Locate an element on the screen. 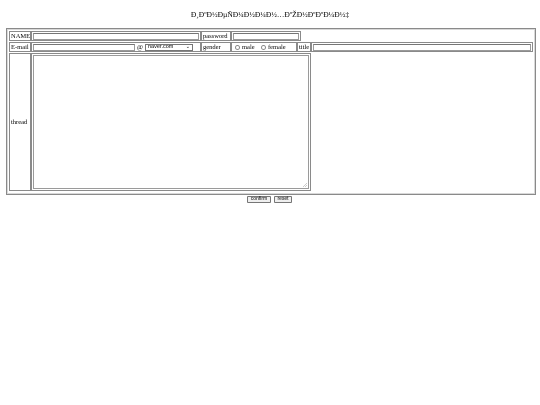 Image resolution: width=540 pixels, height=405 pixels. email-input-cell: @ naver.com ⌄ is located at coordinates (116, 47).